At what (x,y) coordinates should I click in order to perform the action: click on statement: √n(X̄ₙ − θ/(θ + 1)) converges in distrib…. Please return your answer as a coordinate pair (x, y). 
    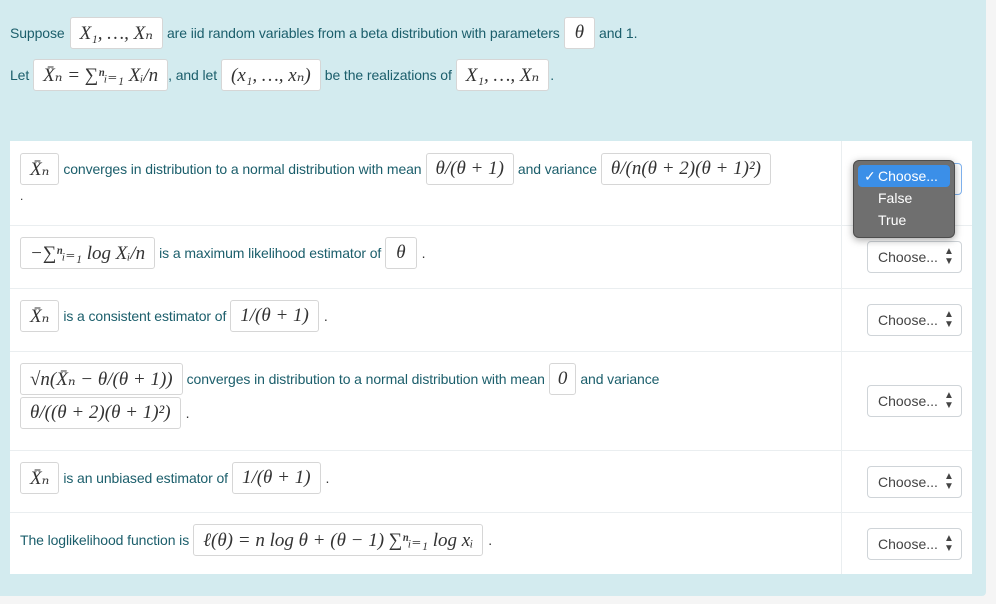
    Looking at the image, I should click on (430, 396).